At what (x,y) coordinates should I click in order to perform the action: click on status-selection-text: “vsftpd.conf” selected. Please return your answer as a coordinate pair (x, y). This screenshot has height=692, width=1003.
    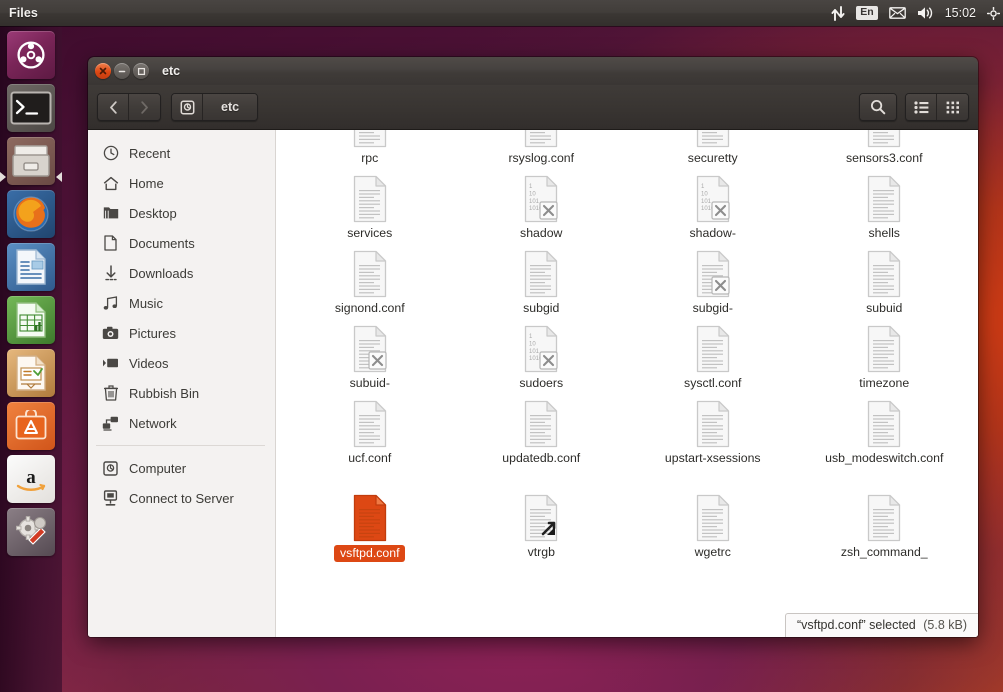
    Looking at the image, I should click on (856, 625).